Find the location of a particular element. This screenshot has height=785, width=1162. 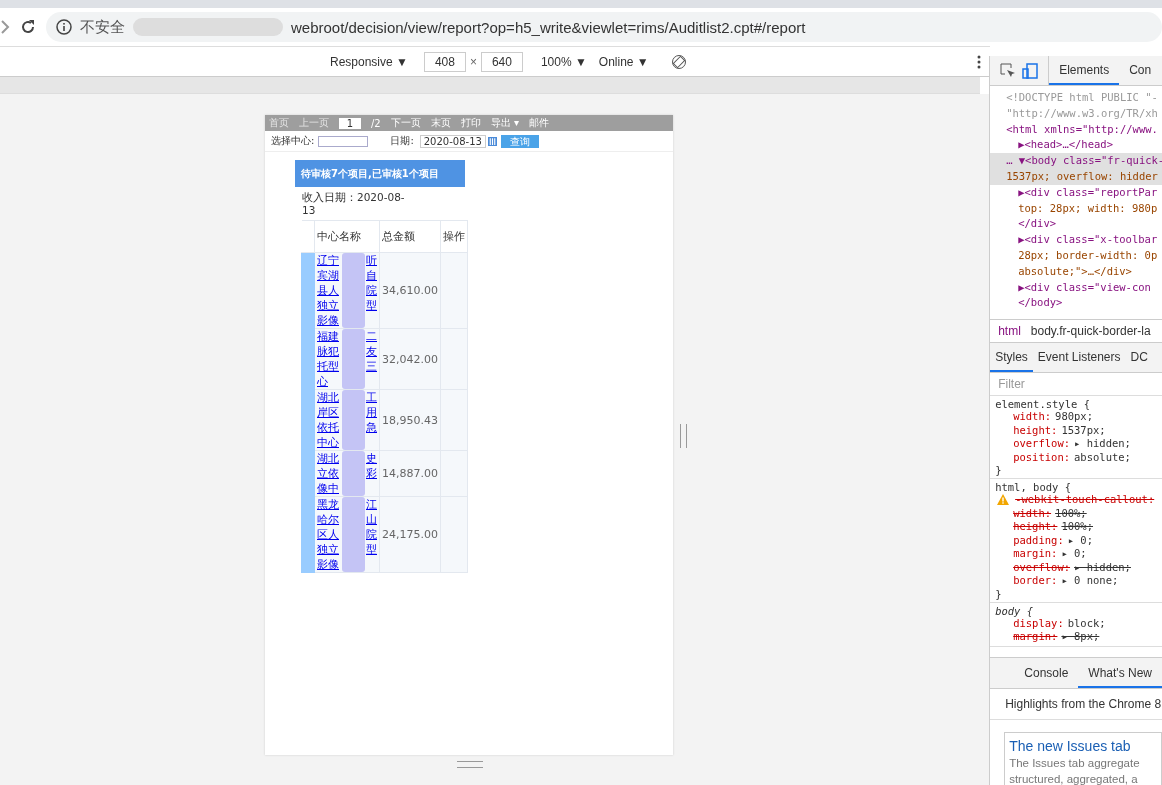

center-name-link: 脉犯 is located at coordinates (329, 351).